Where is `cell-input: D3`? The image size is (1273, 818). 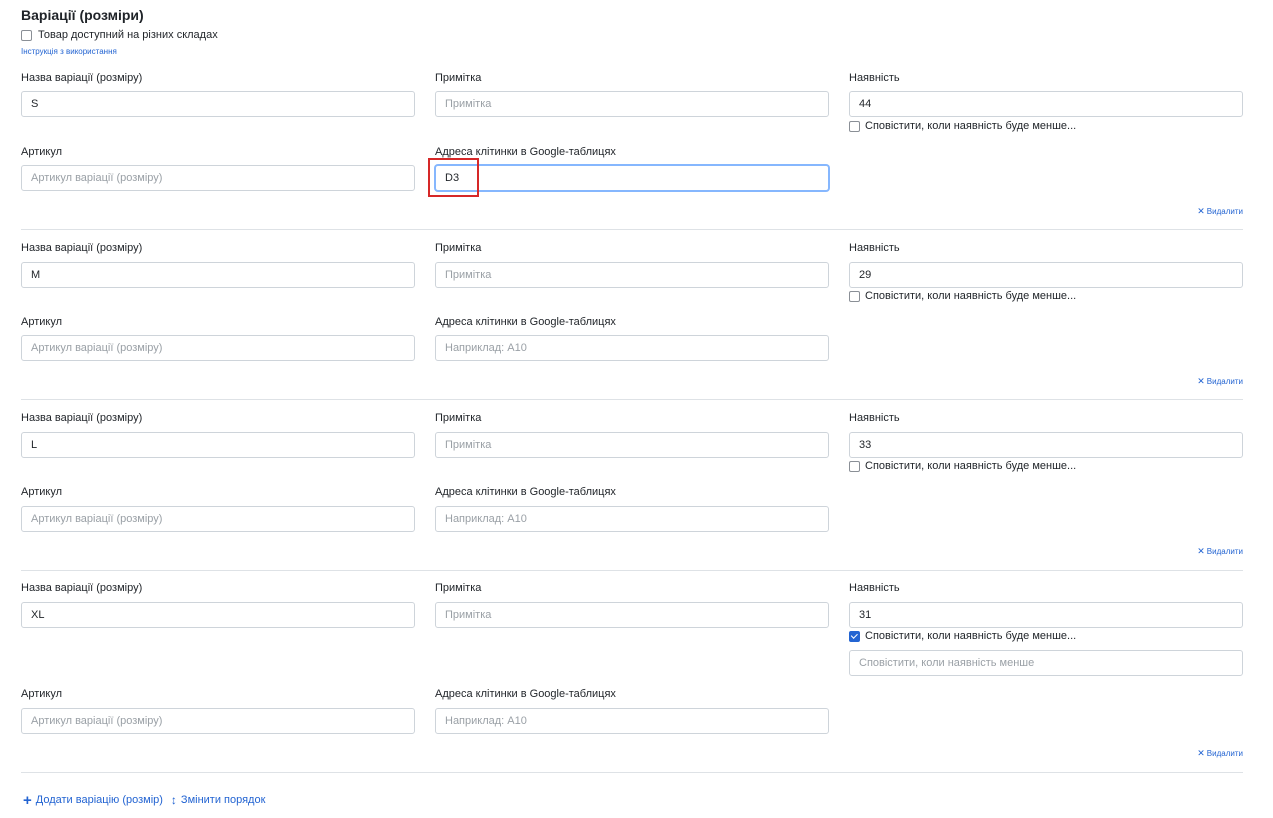 cell-input: D3 is located at coordinates (632, 178).